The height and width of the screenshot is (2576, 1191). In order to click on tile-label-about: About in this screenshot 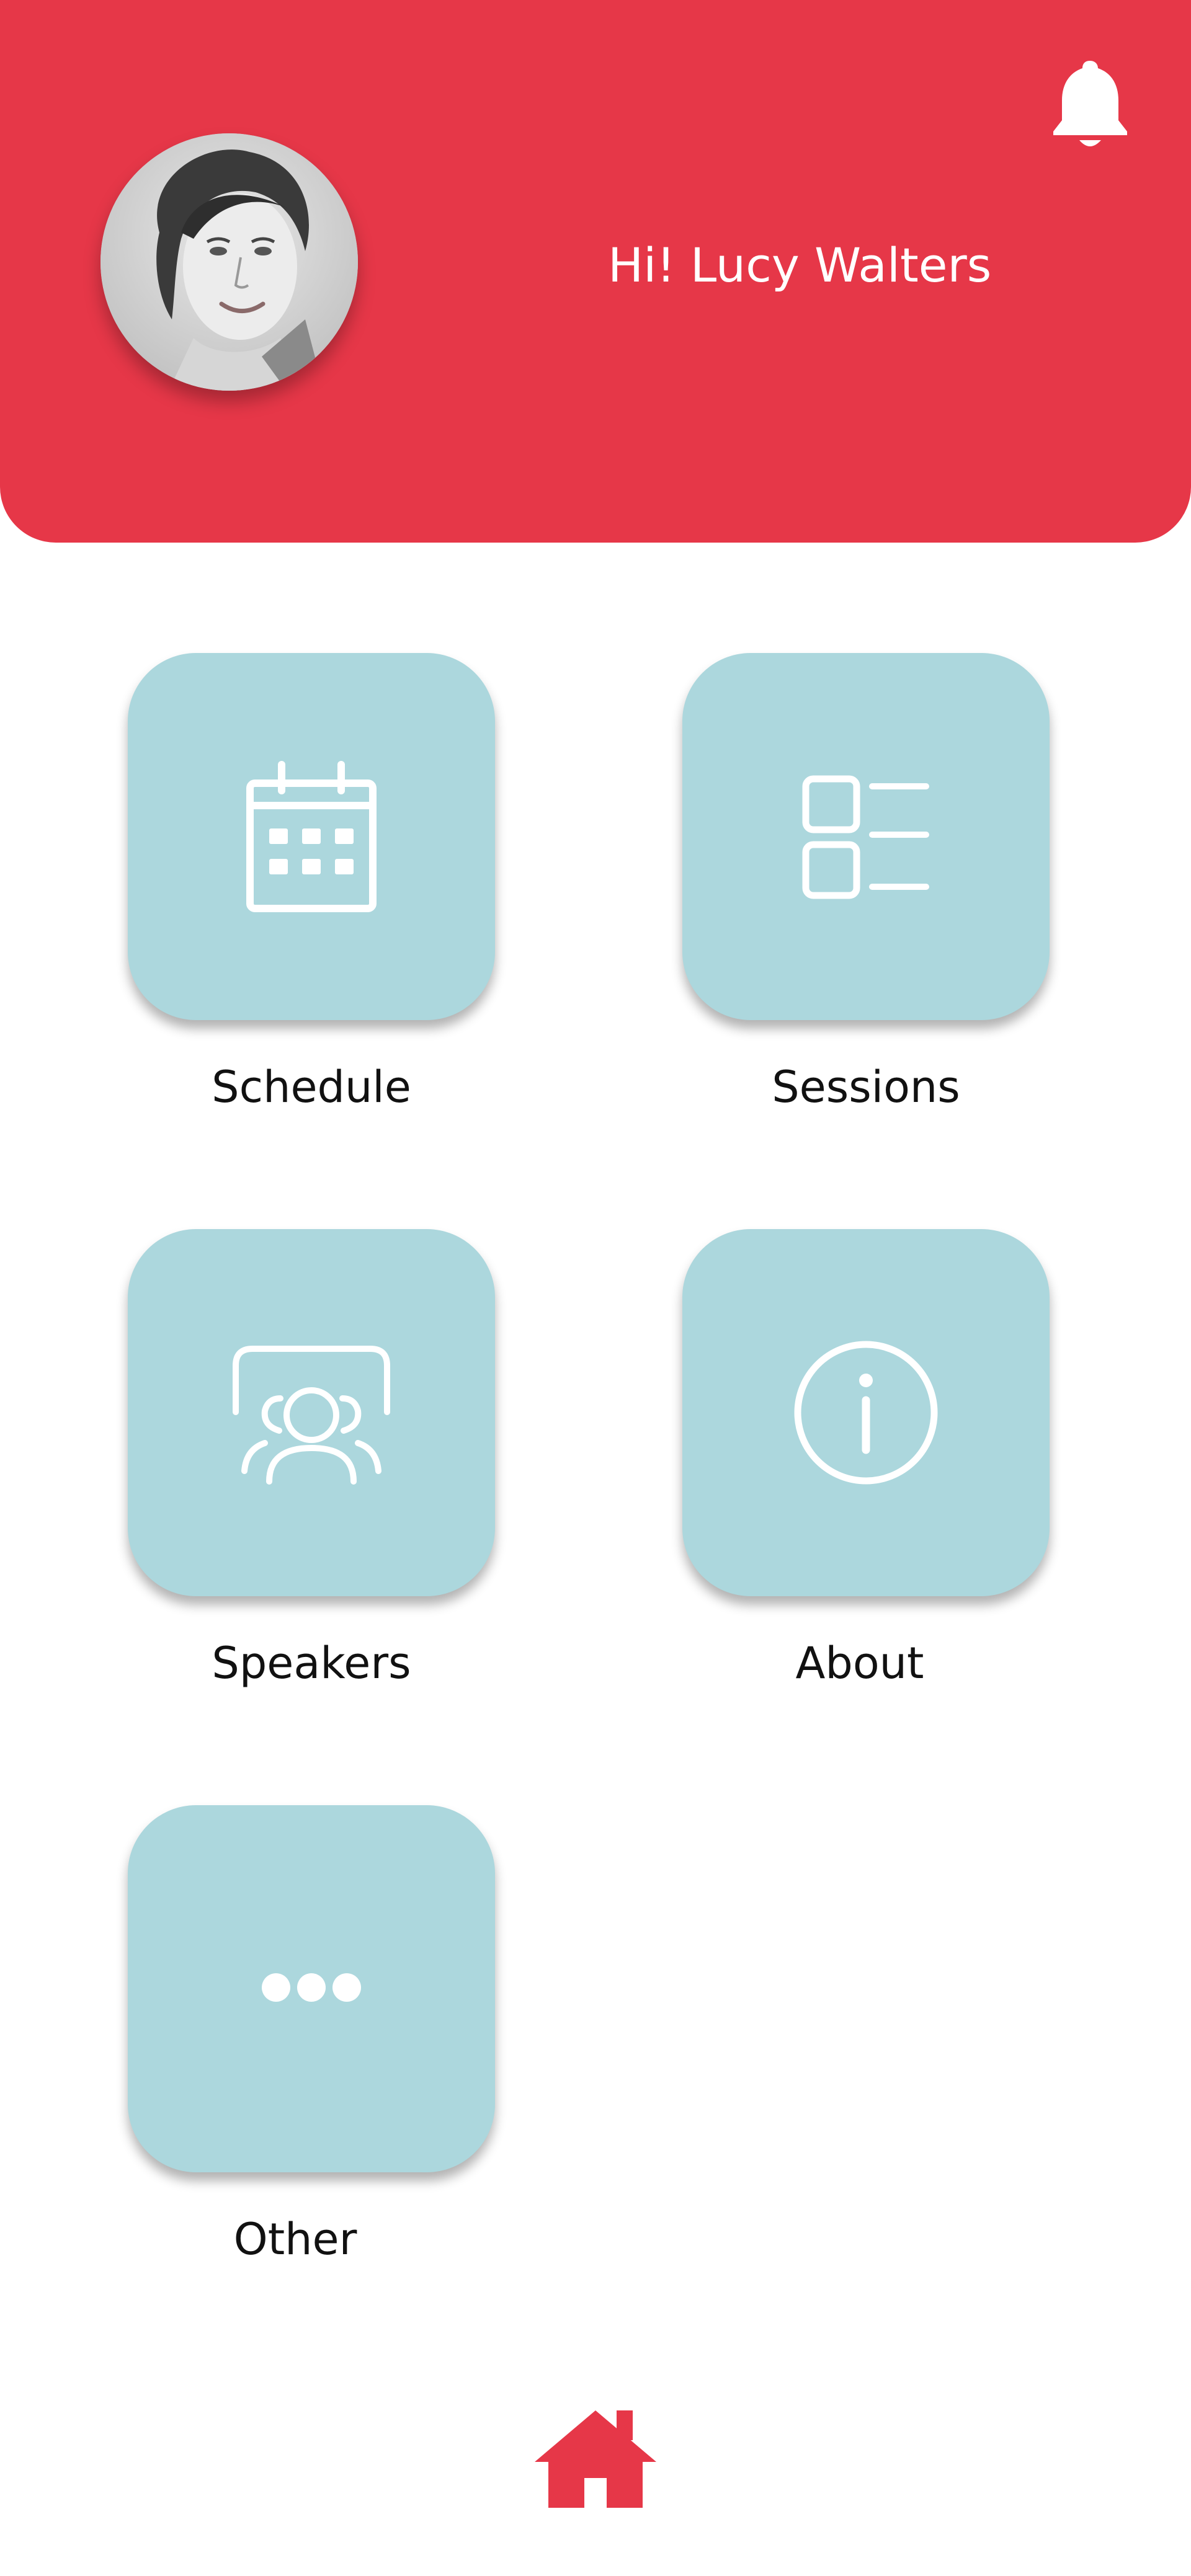, I will do `click(860, 1663)`.